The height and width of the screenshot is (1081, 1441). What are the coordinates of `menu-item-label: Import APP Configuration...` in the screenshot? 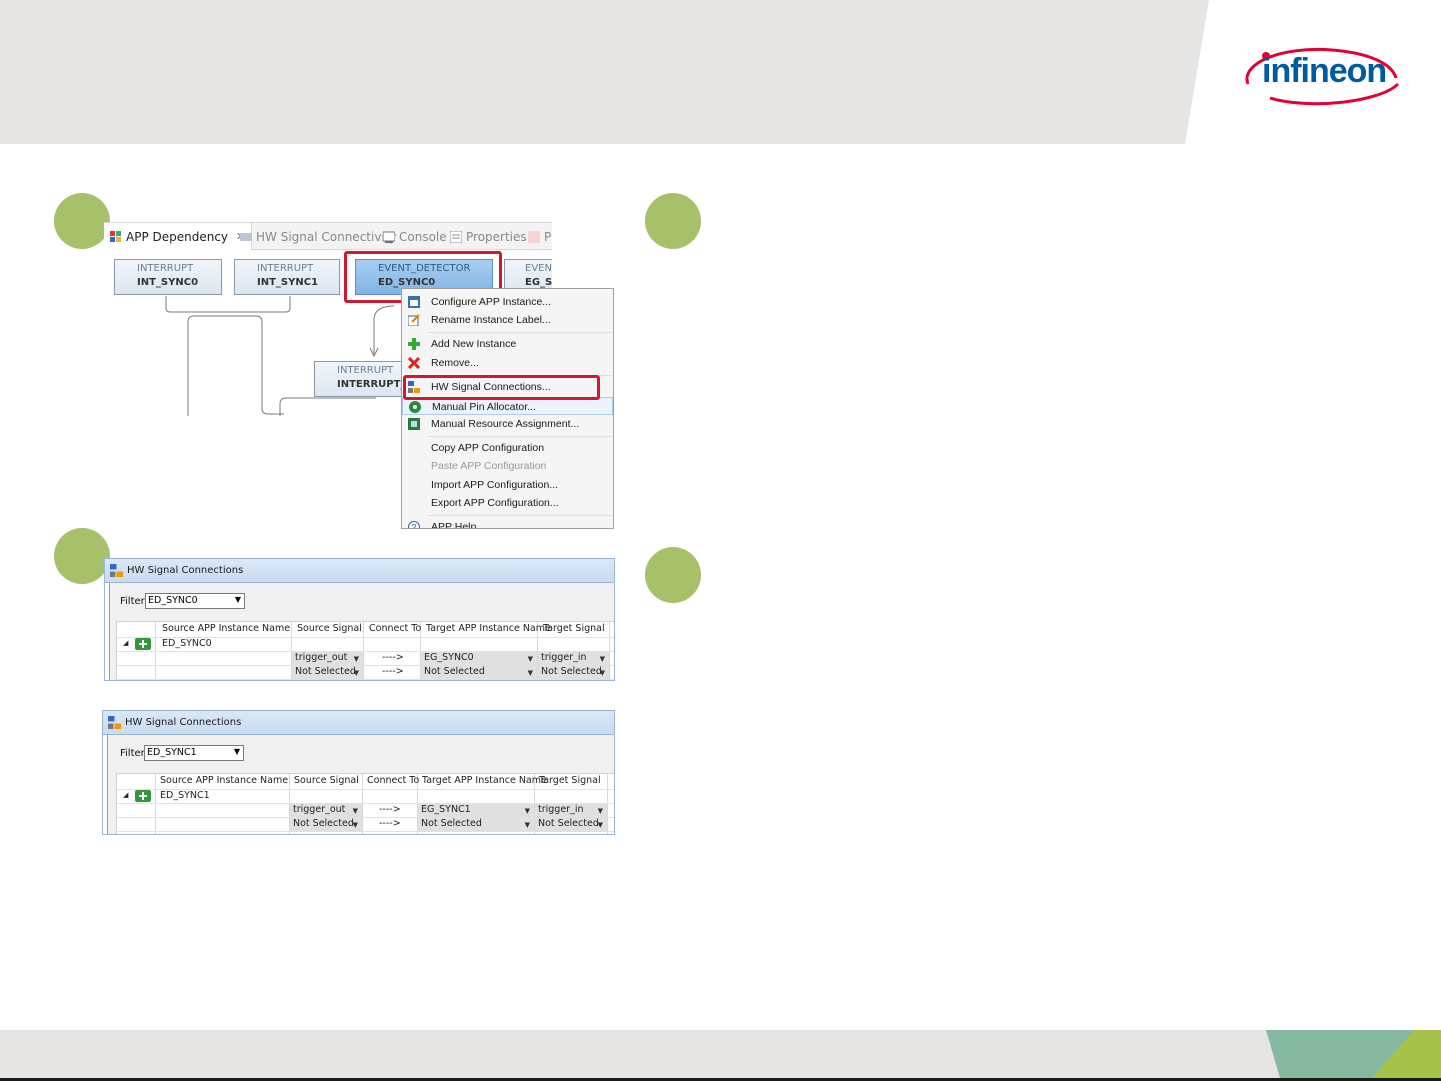 It's located at (495, 485).